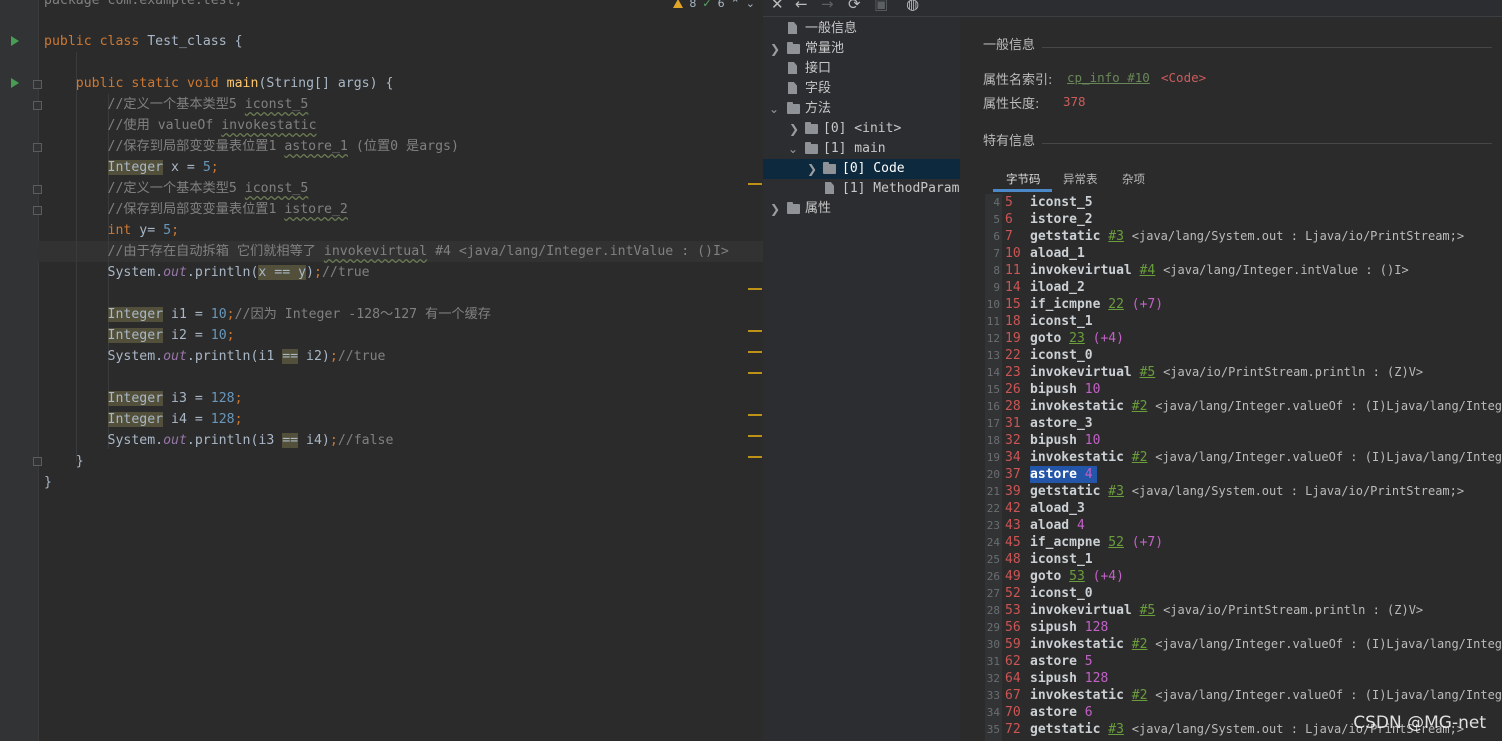  I want to click on save-icon: ▣, so click(881, 6).